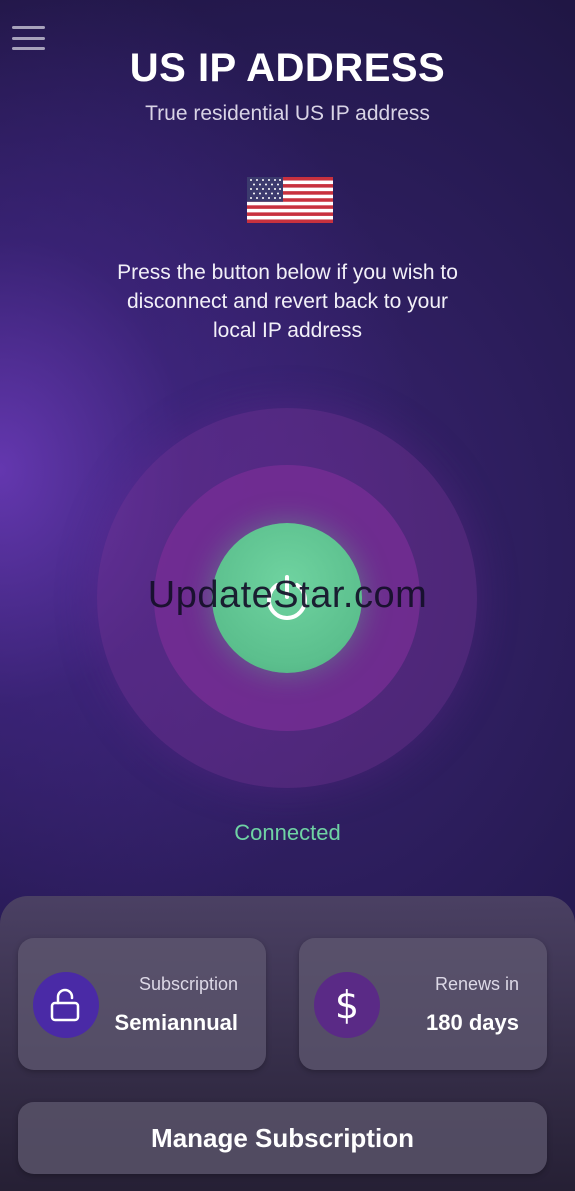 The image size is (575, 1191). I want to click on manage-subscription-button: Manage Subscription, so click(282, 1138).